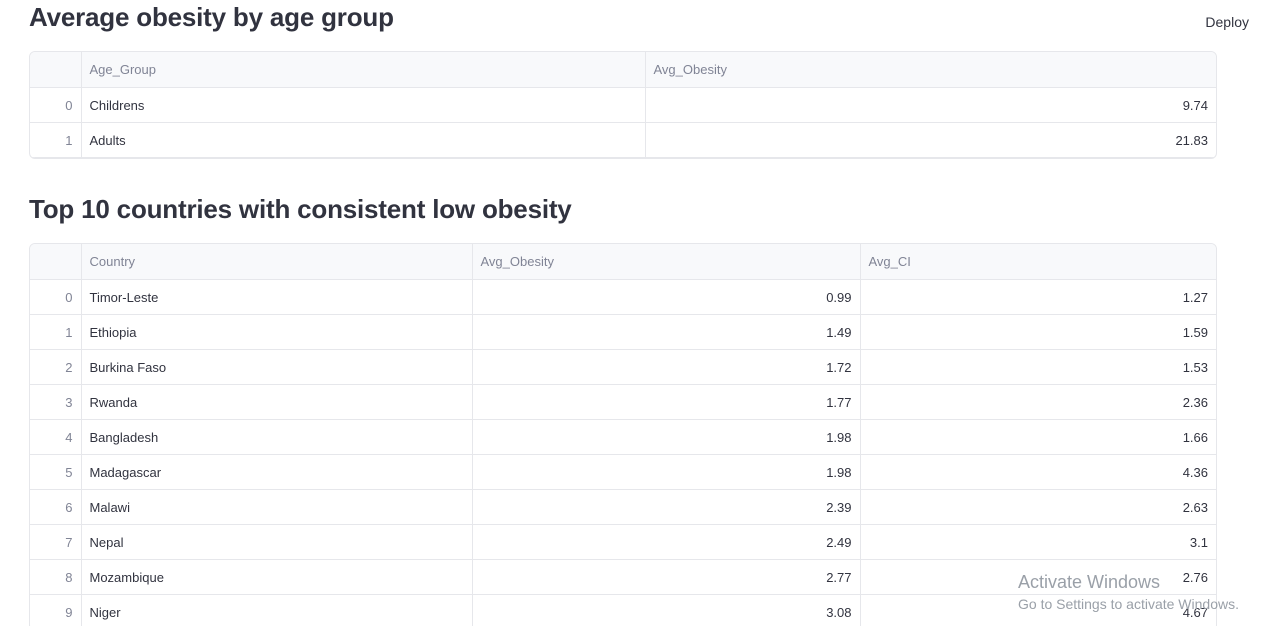  What do you see at coordinates (1038, 577) in the screenshot?
I see `cell-avg-ci: 2.76` at bounding box center [1038, 577].